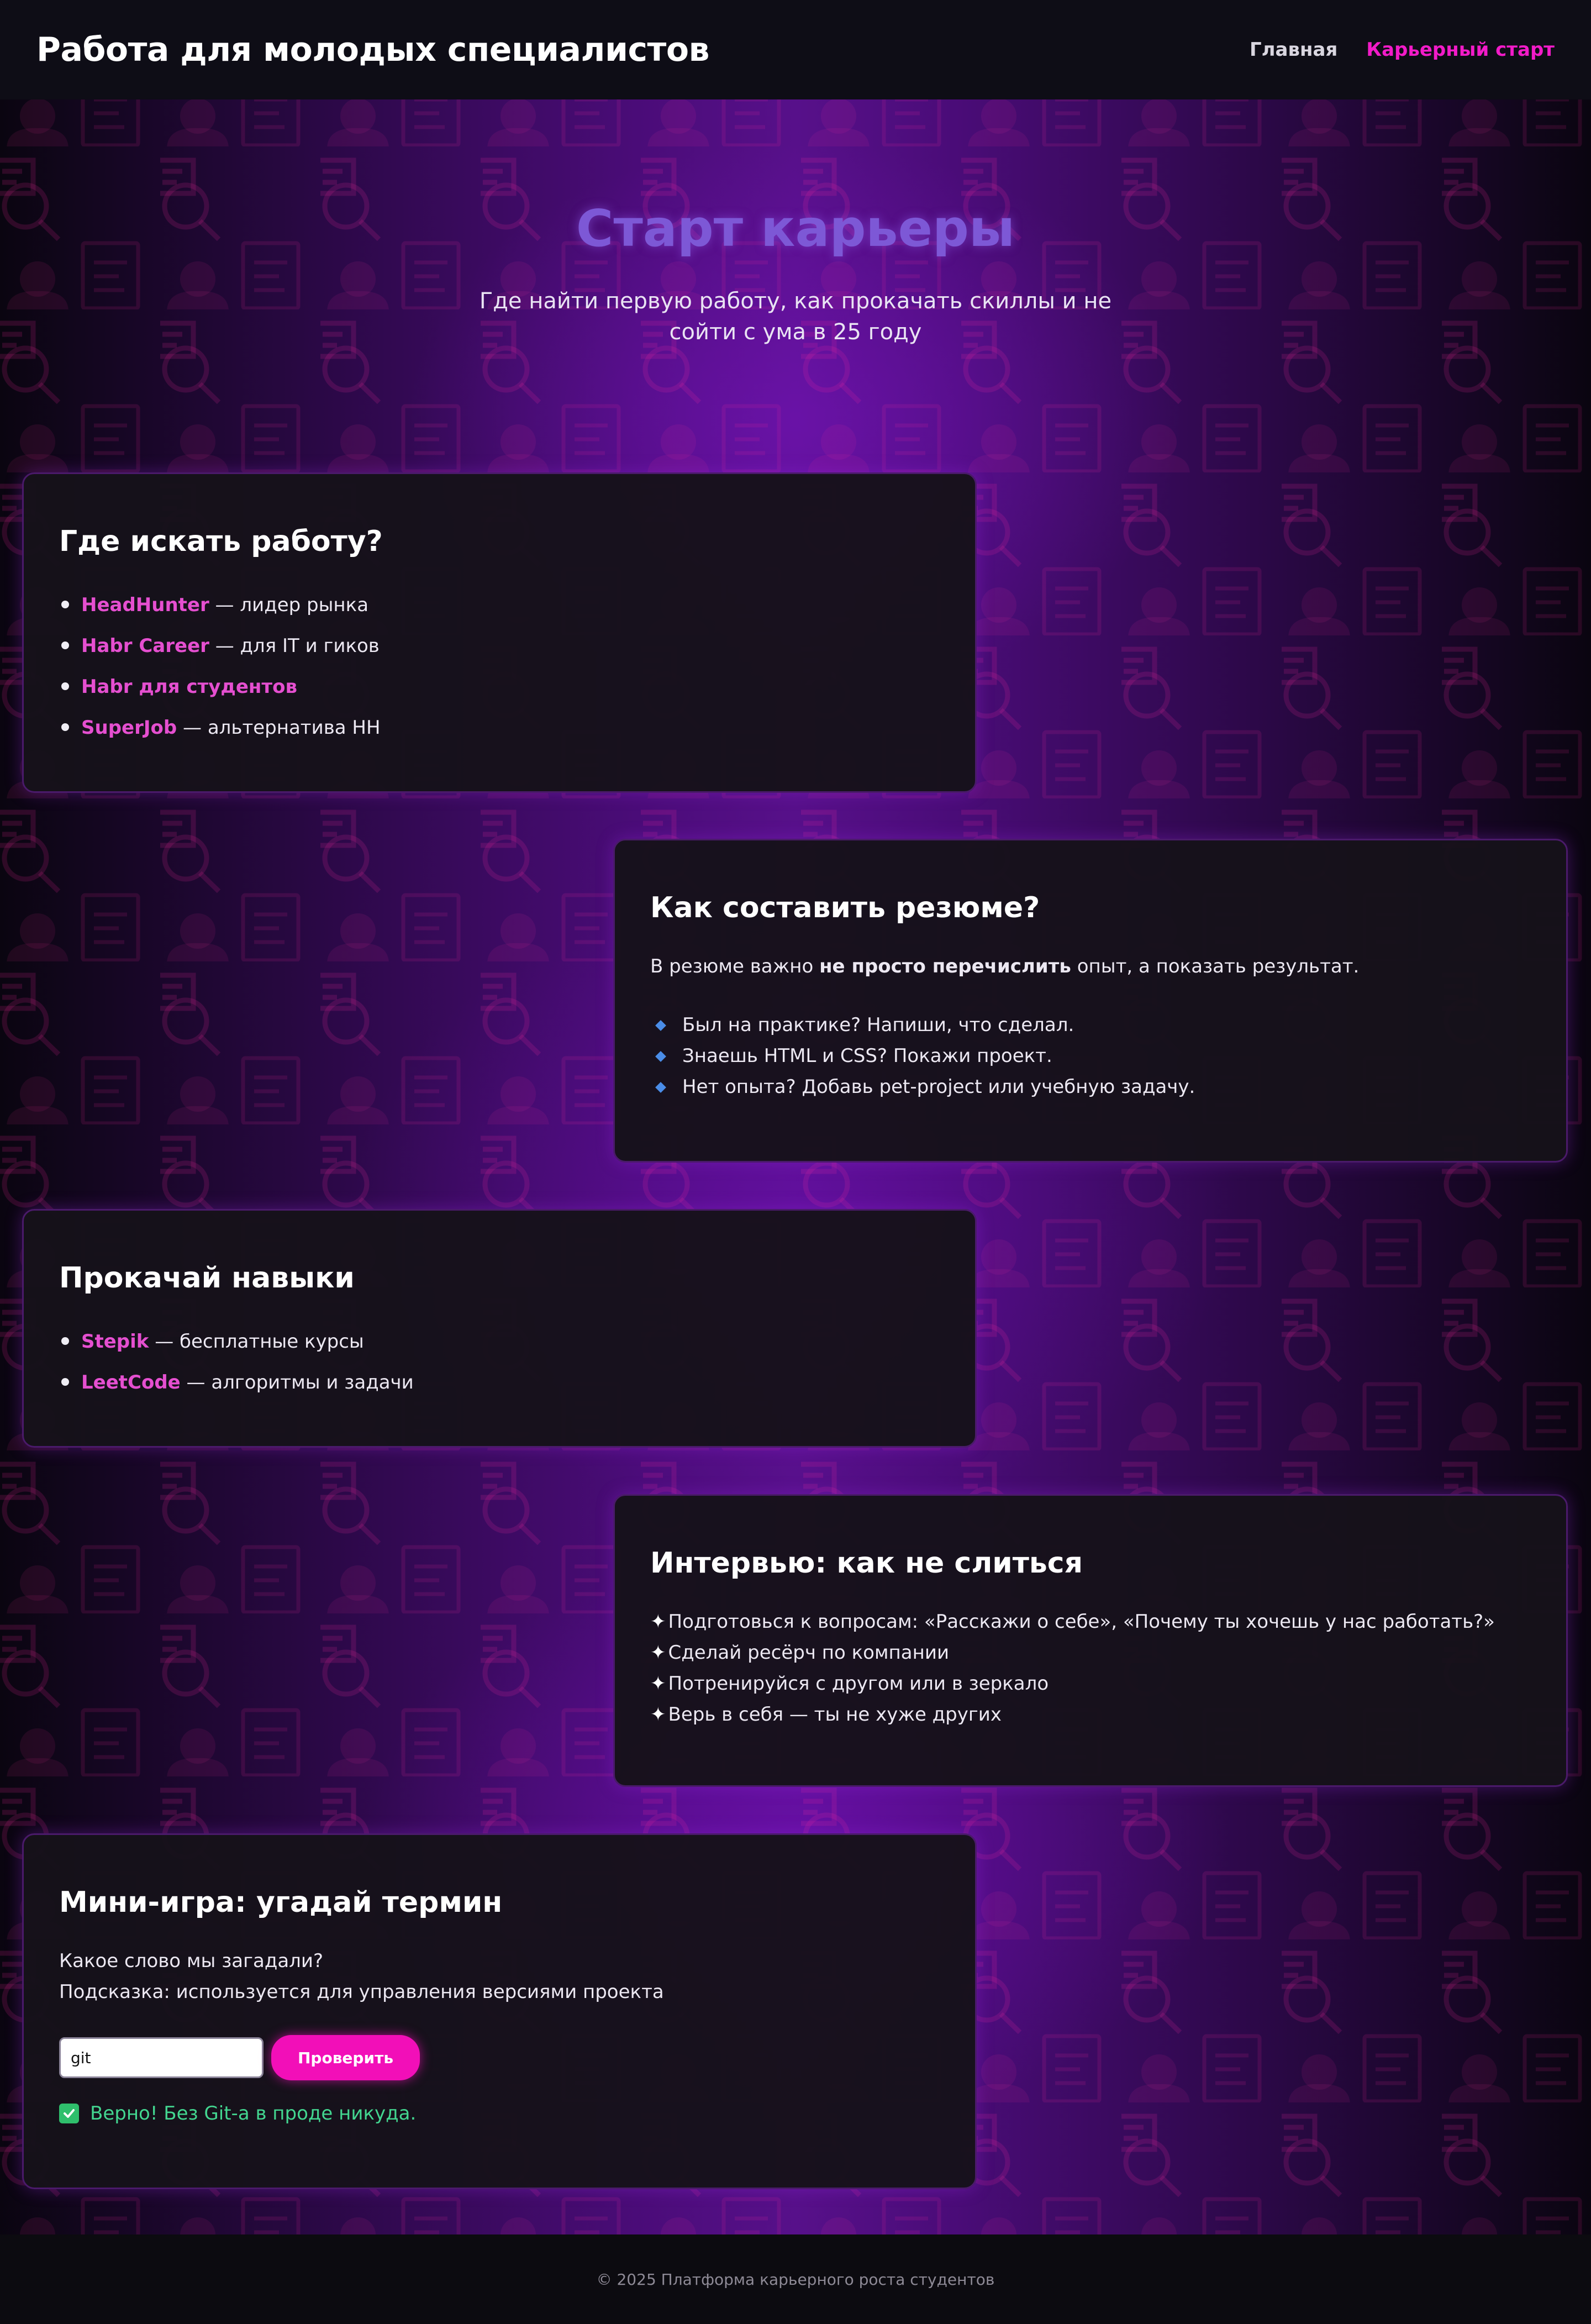  I want to click on list-item: Habr для студентов, so click(499, 686).